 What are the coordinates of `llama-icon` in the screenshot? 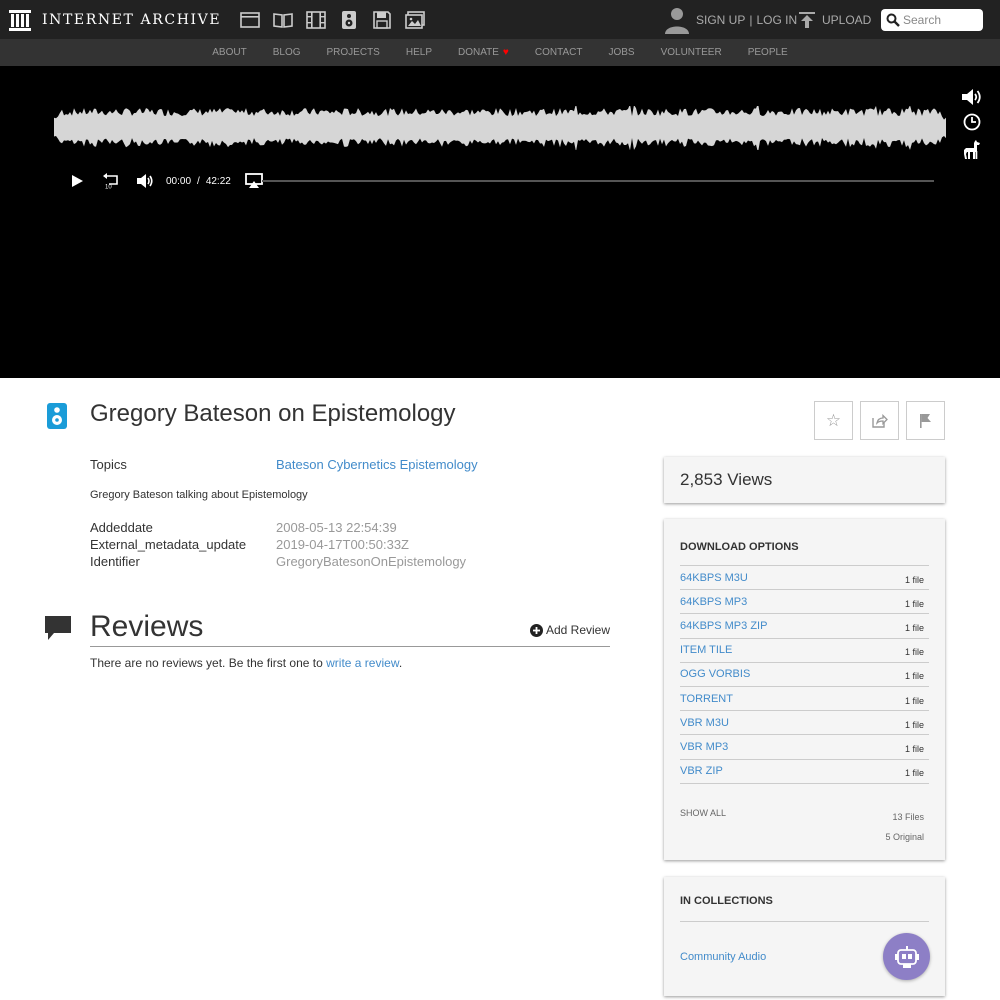 It's located at (972, 149).